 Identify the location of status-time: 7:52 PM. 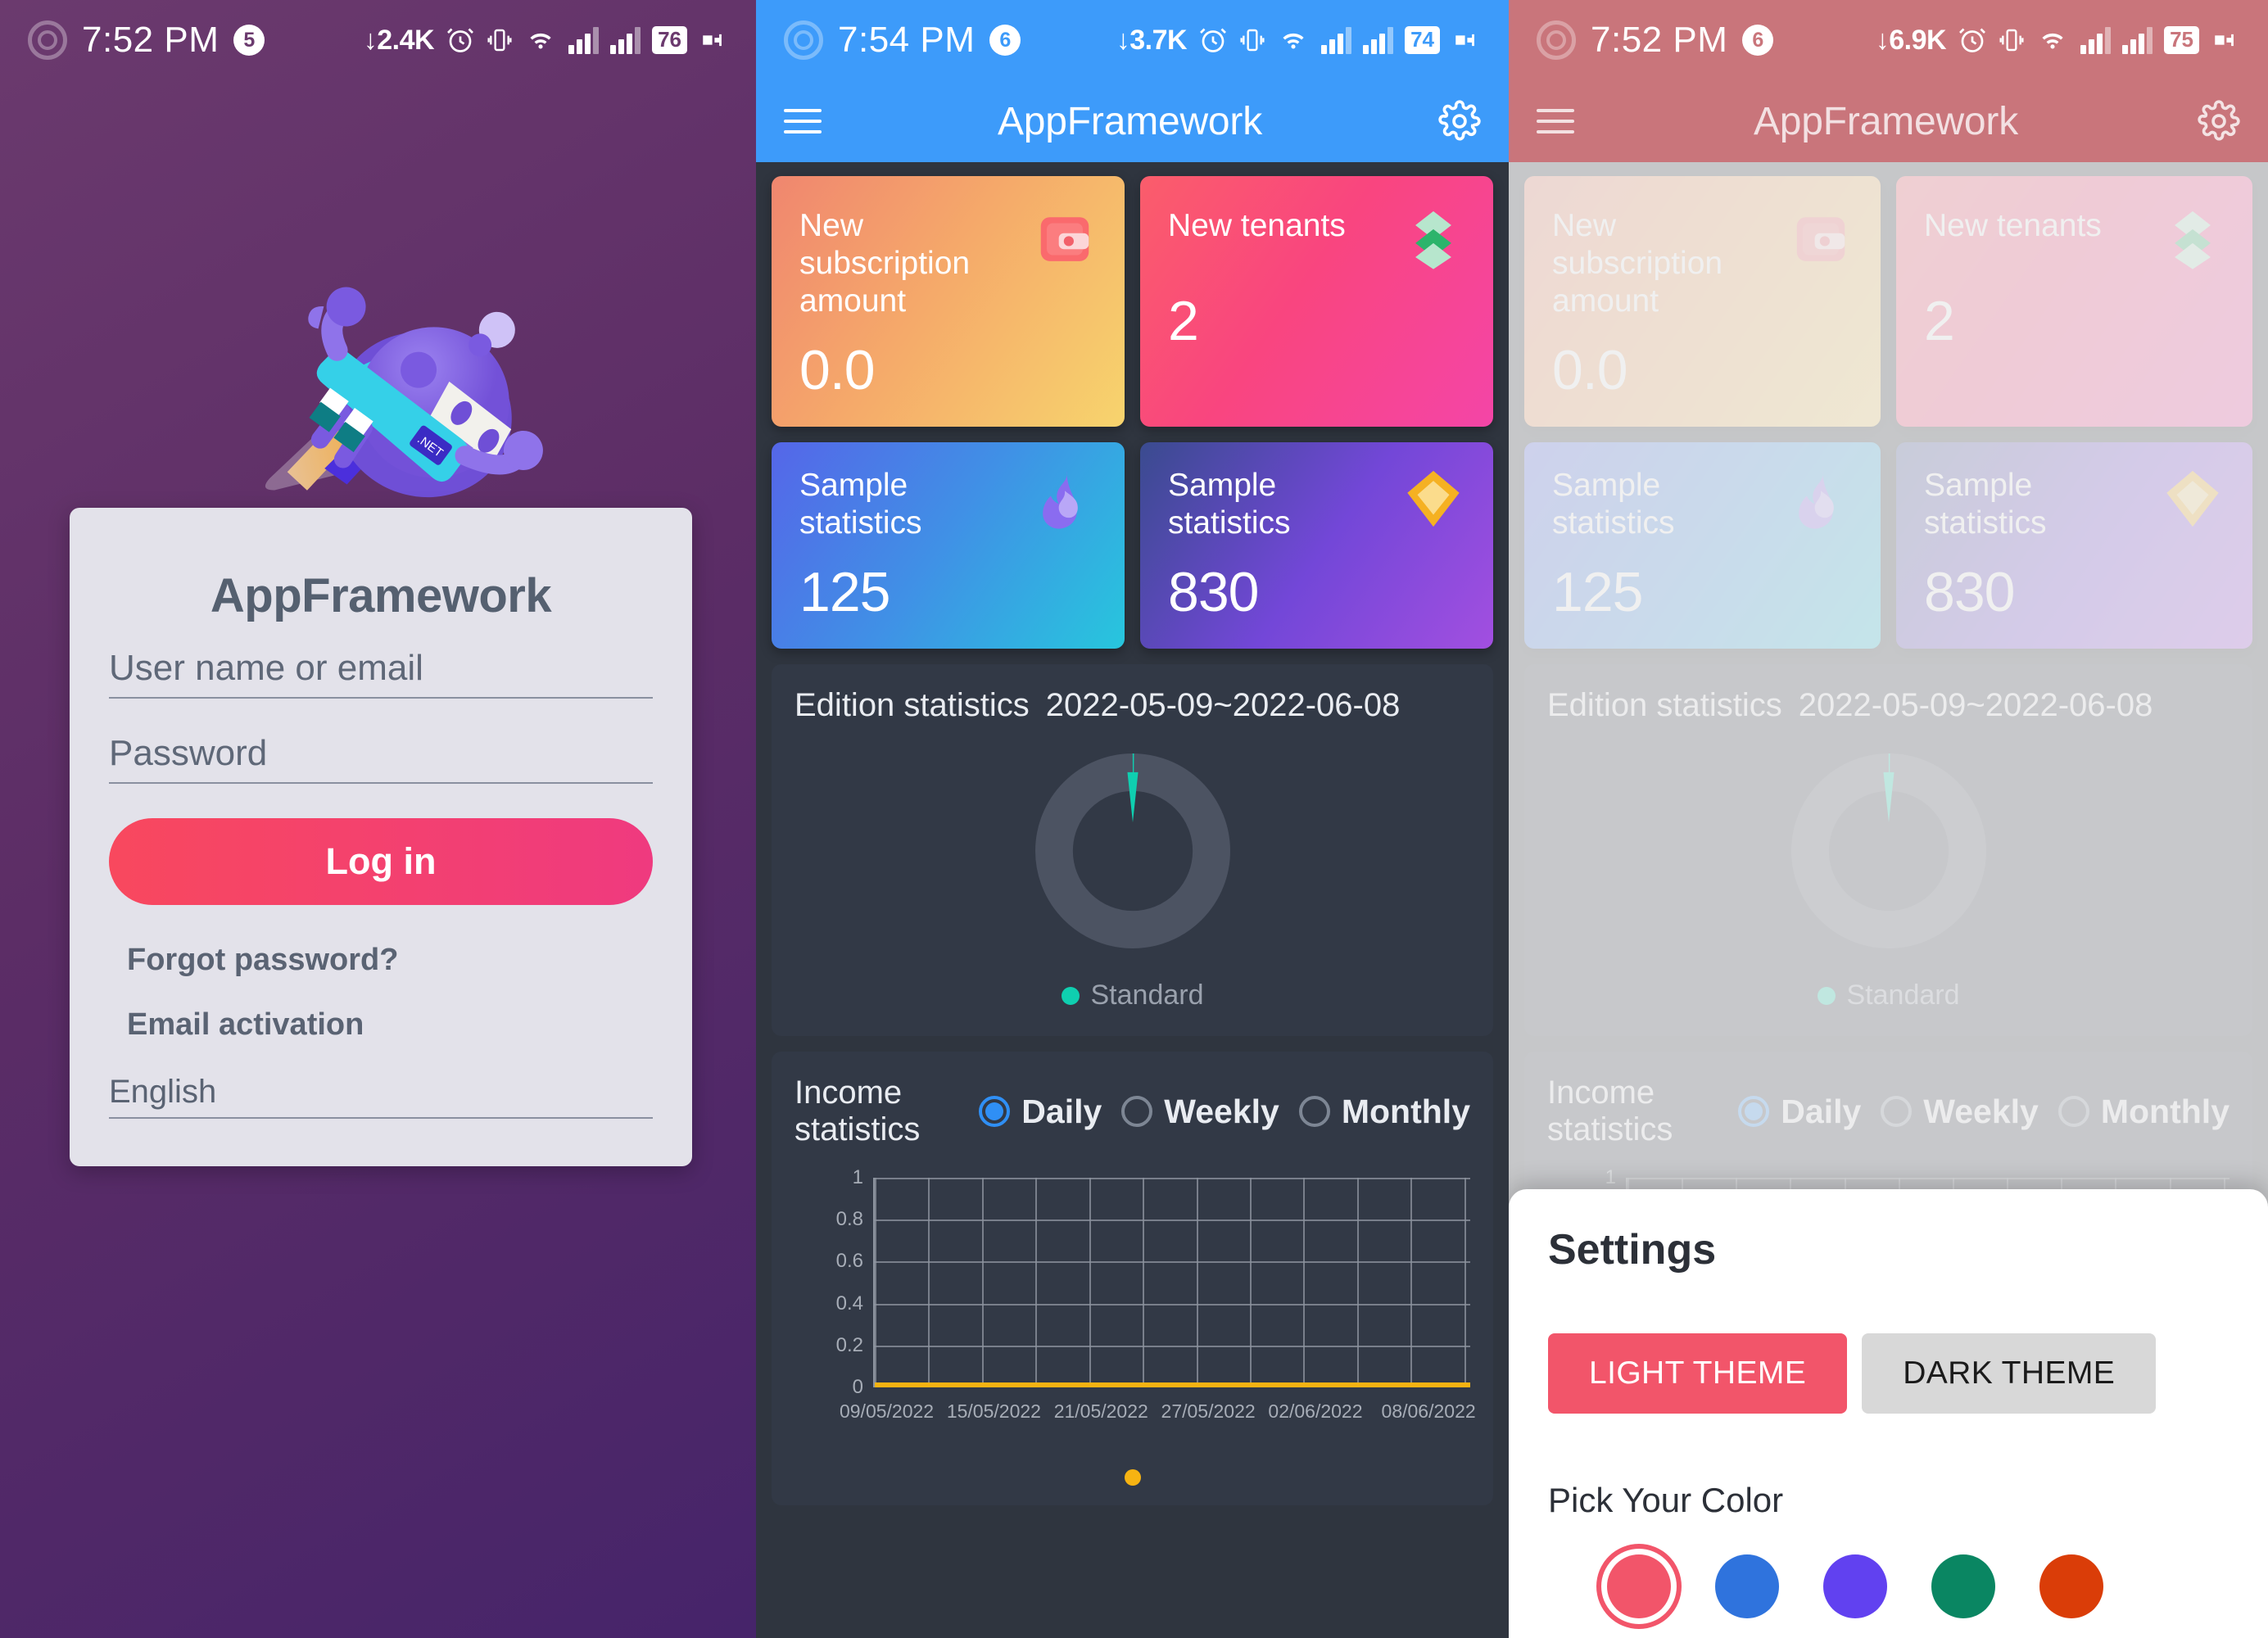
(151, 40).